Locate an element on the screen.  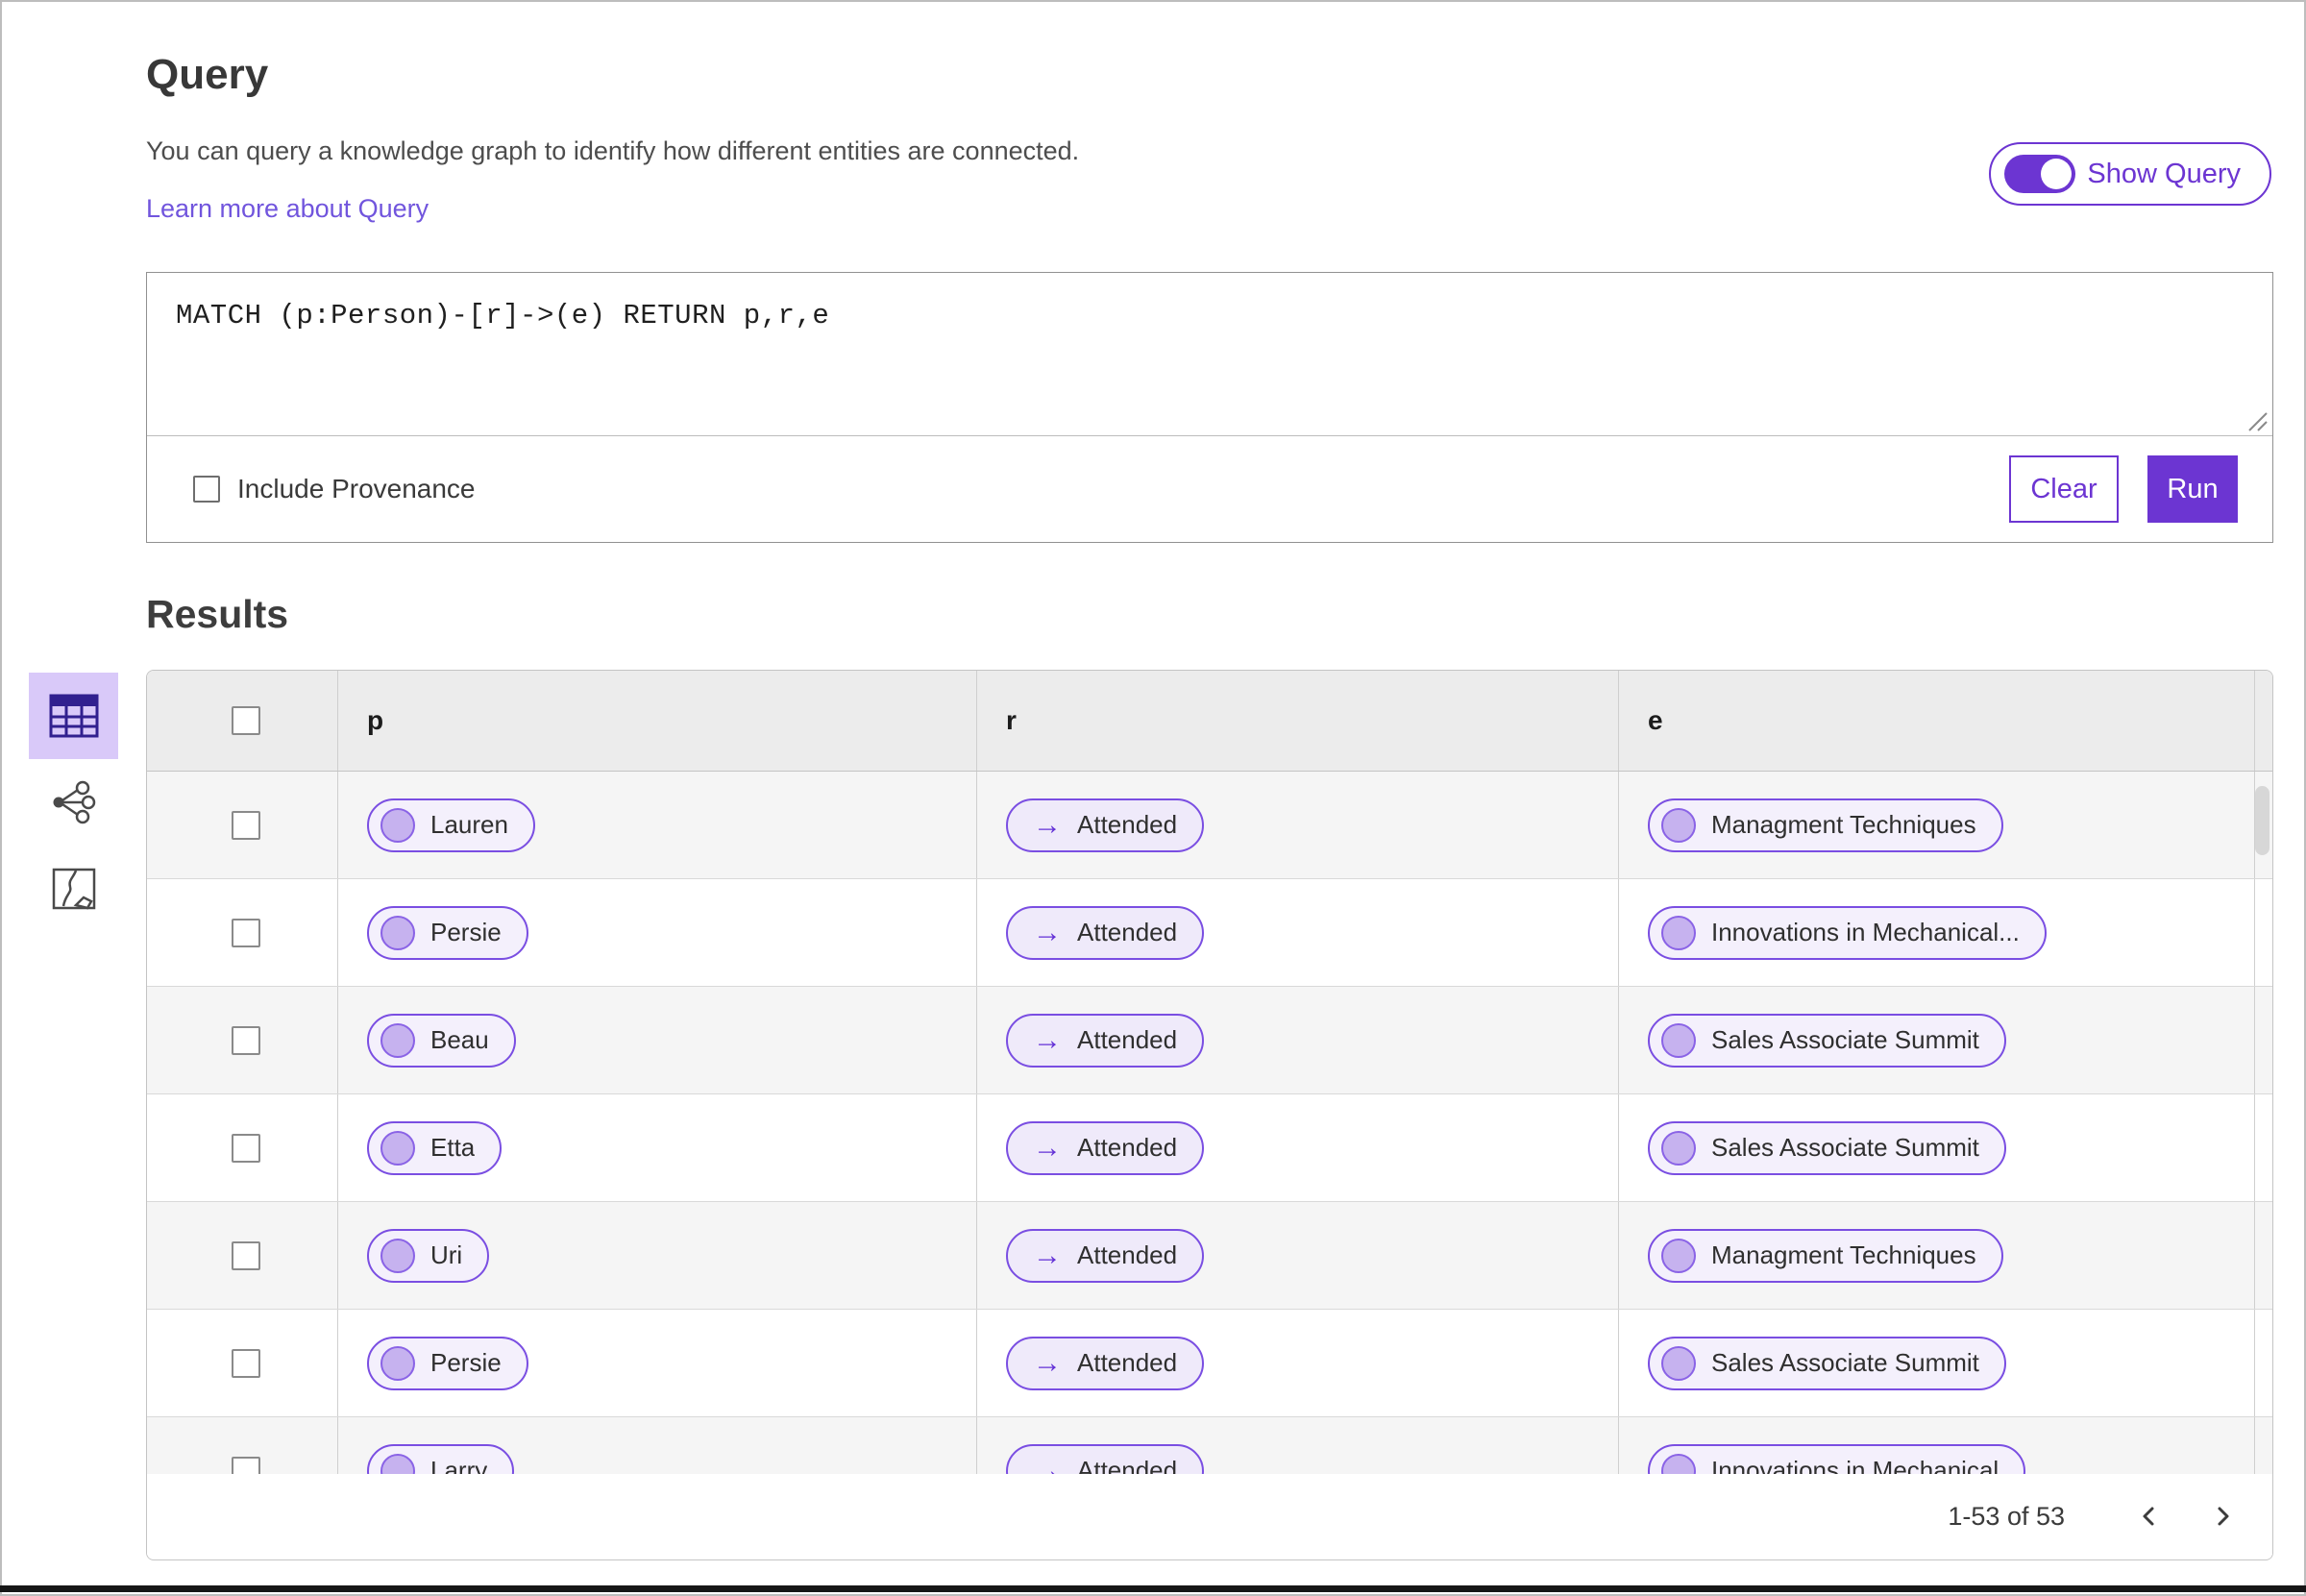
previous-page-button is located at coordinates (2149, 1516).